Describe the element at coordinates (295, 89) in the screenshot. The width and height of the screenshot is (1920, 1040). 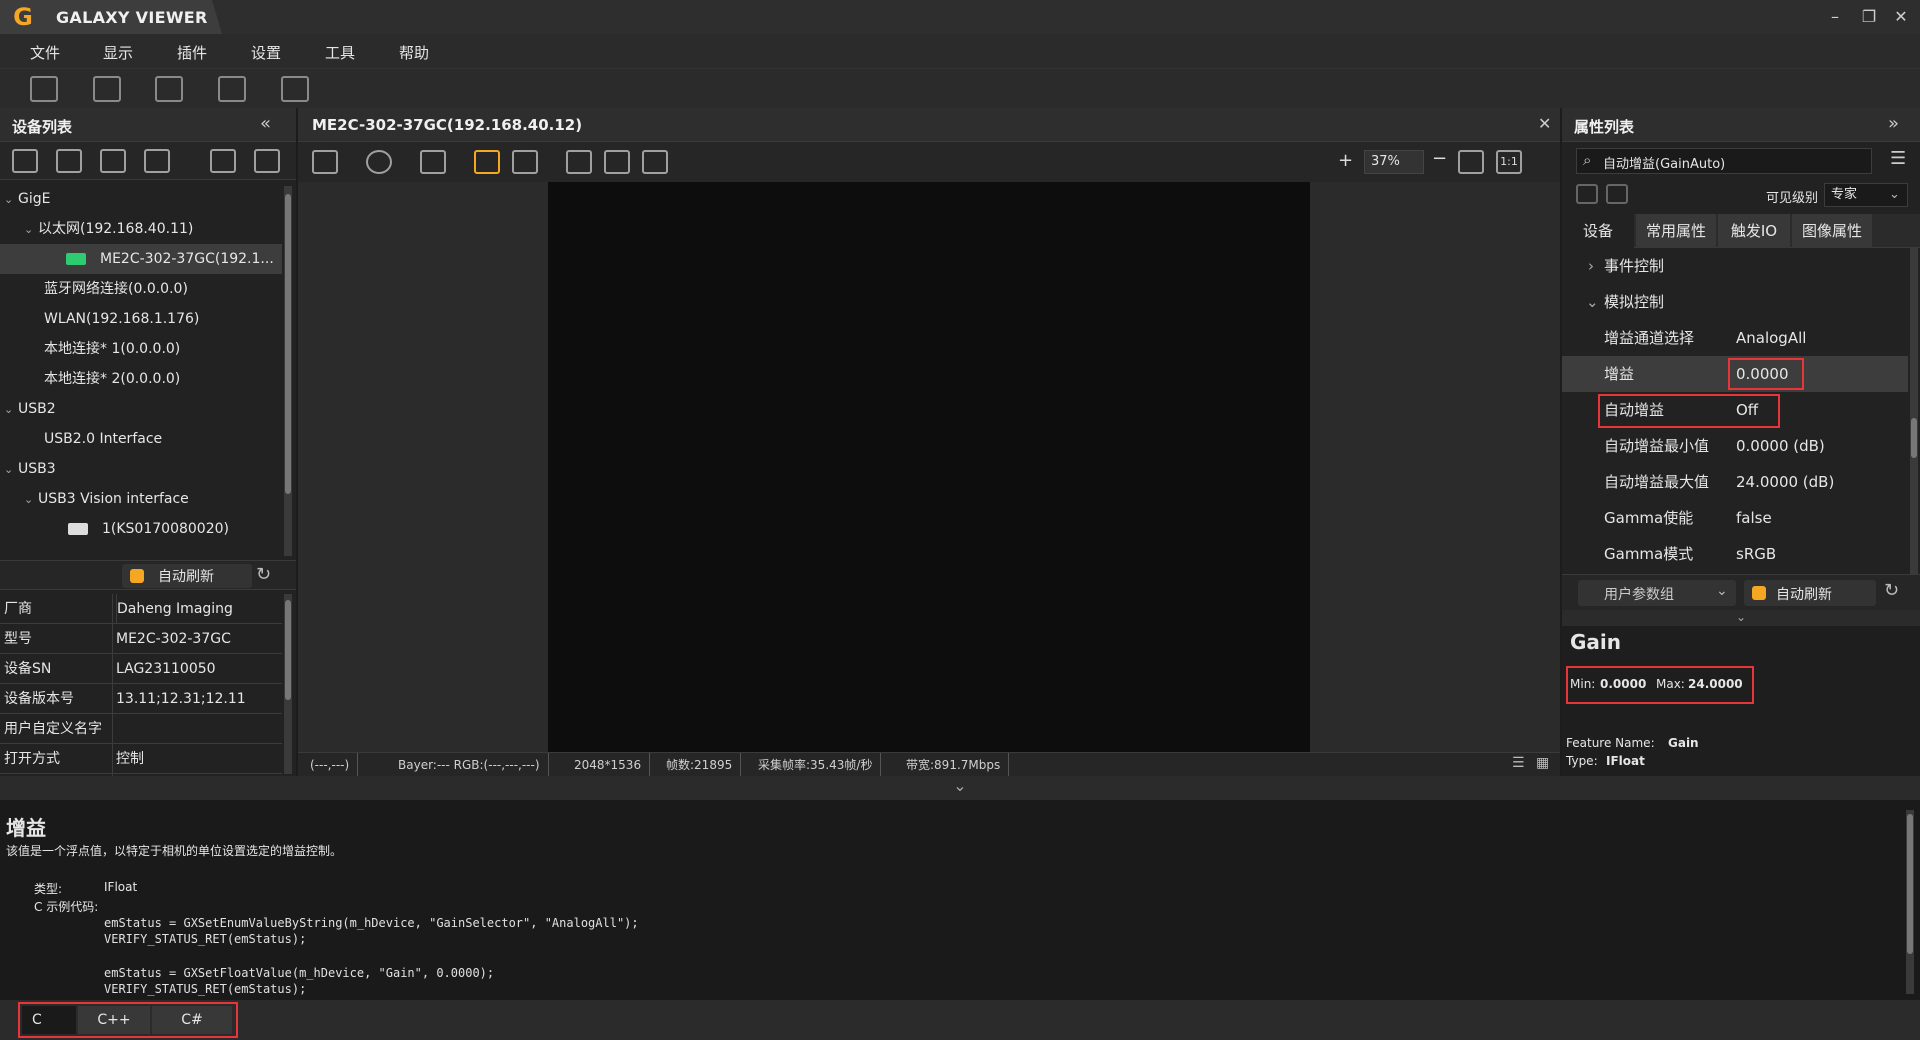
I see `settings-view-icon` at that location.